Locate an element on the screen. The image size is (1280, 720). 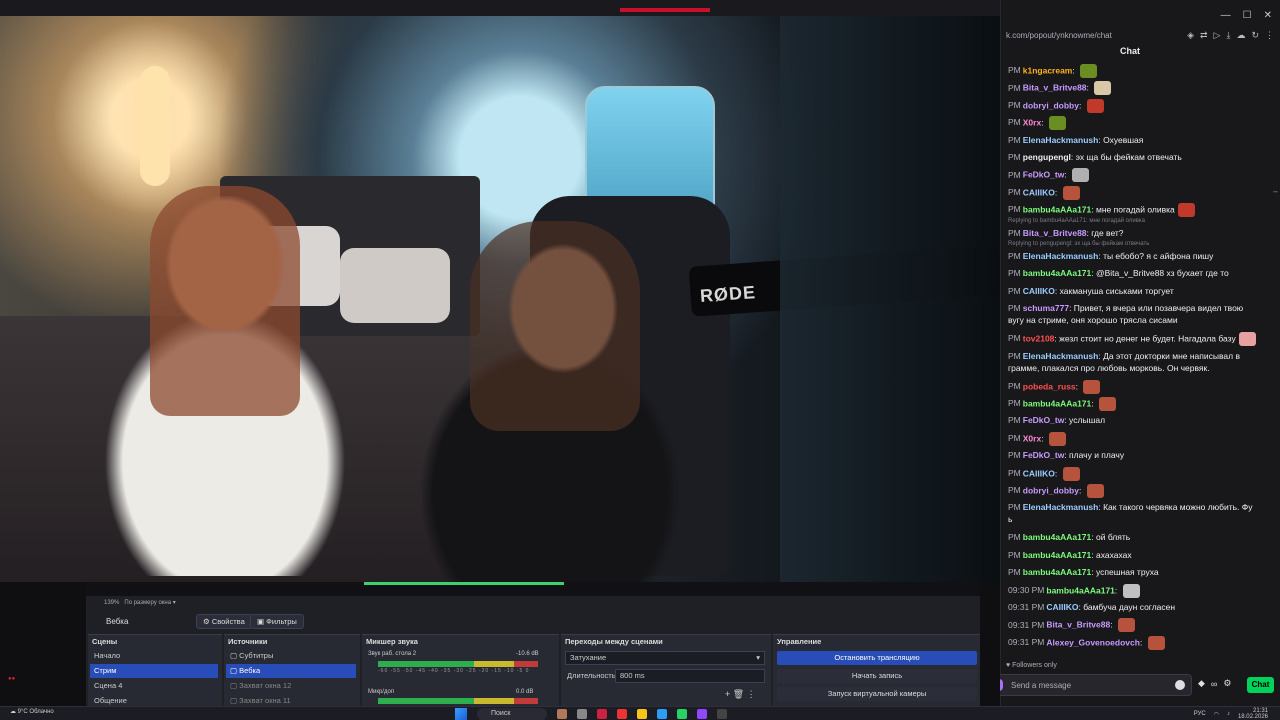
source-item: ▢ Субтитры is located at coordinates (291, 656).